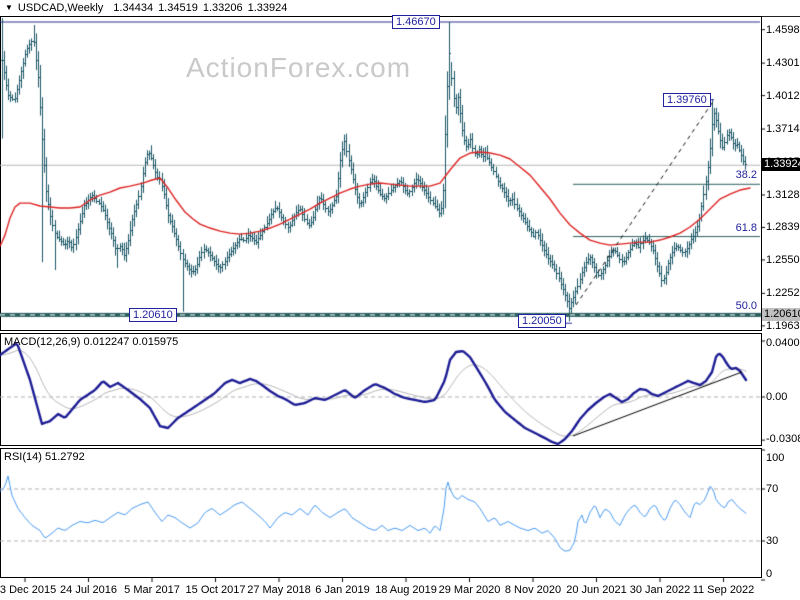  Describe the element at coordinates (687, 99) in the screenshot. I see `price-level-label: 1.39760` at that location.